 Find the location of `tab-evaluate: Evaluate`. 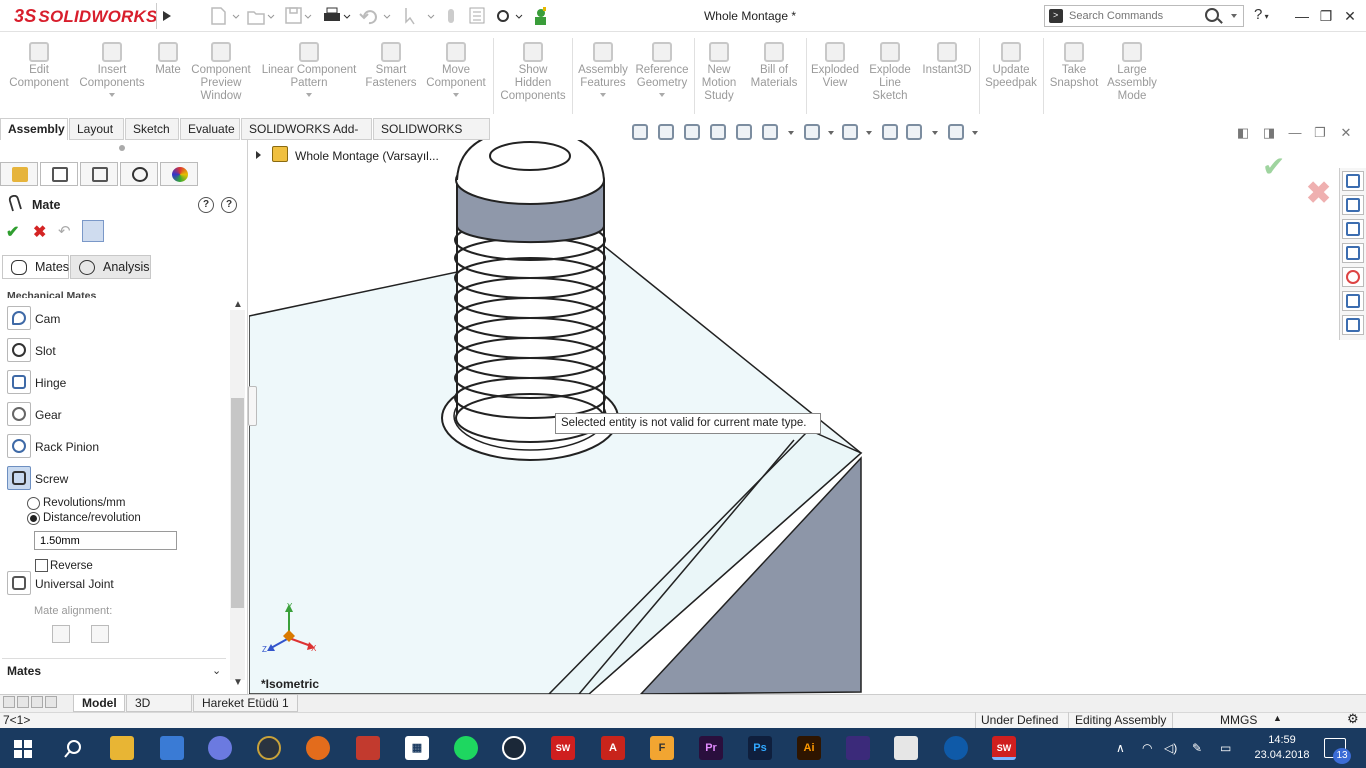

tab-evaluate: Evaluate is located at coordinates (210, 129).